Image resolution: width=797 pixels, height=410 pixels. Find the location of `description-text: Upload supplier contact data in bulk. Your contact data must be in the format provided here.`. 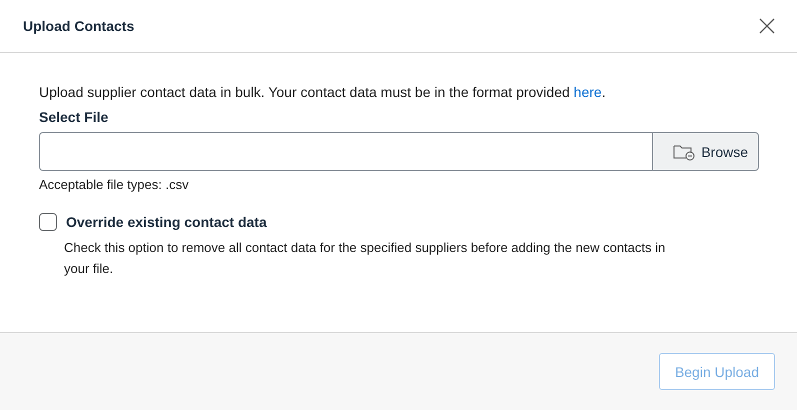

description-text: Upload supplier contact data in bulk. Your contact data must be in the format provided here. is located at coordinates (323, 92).